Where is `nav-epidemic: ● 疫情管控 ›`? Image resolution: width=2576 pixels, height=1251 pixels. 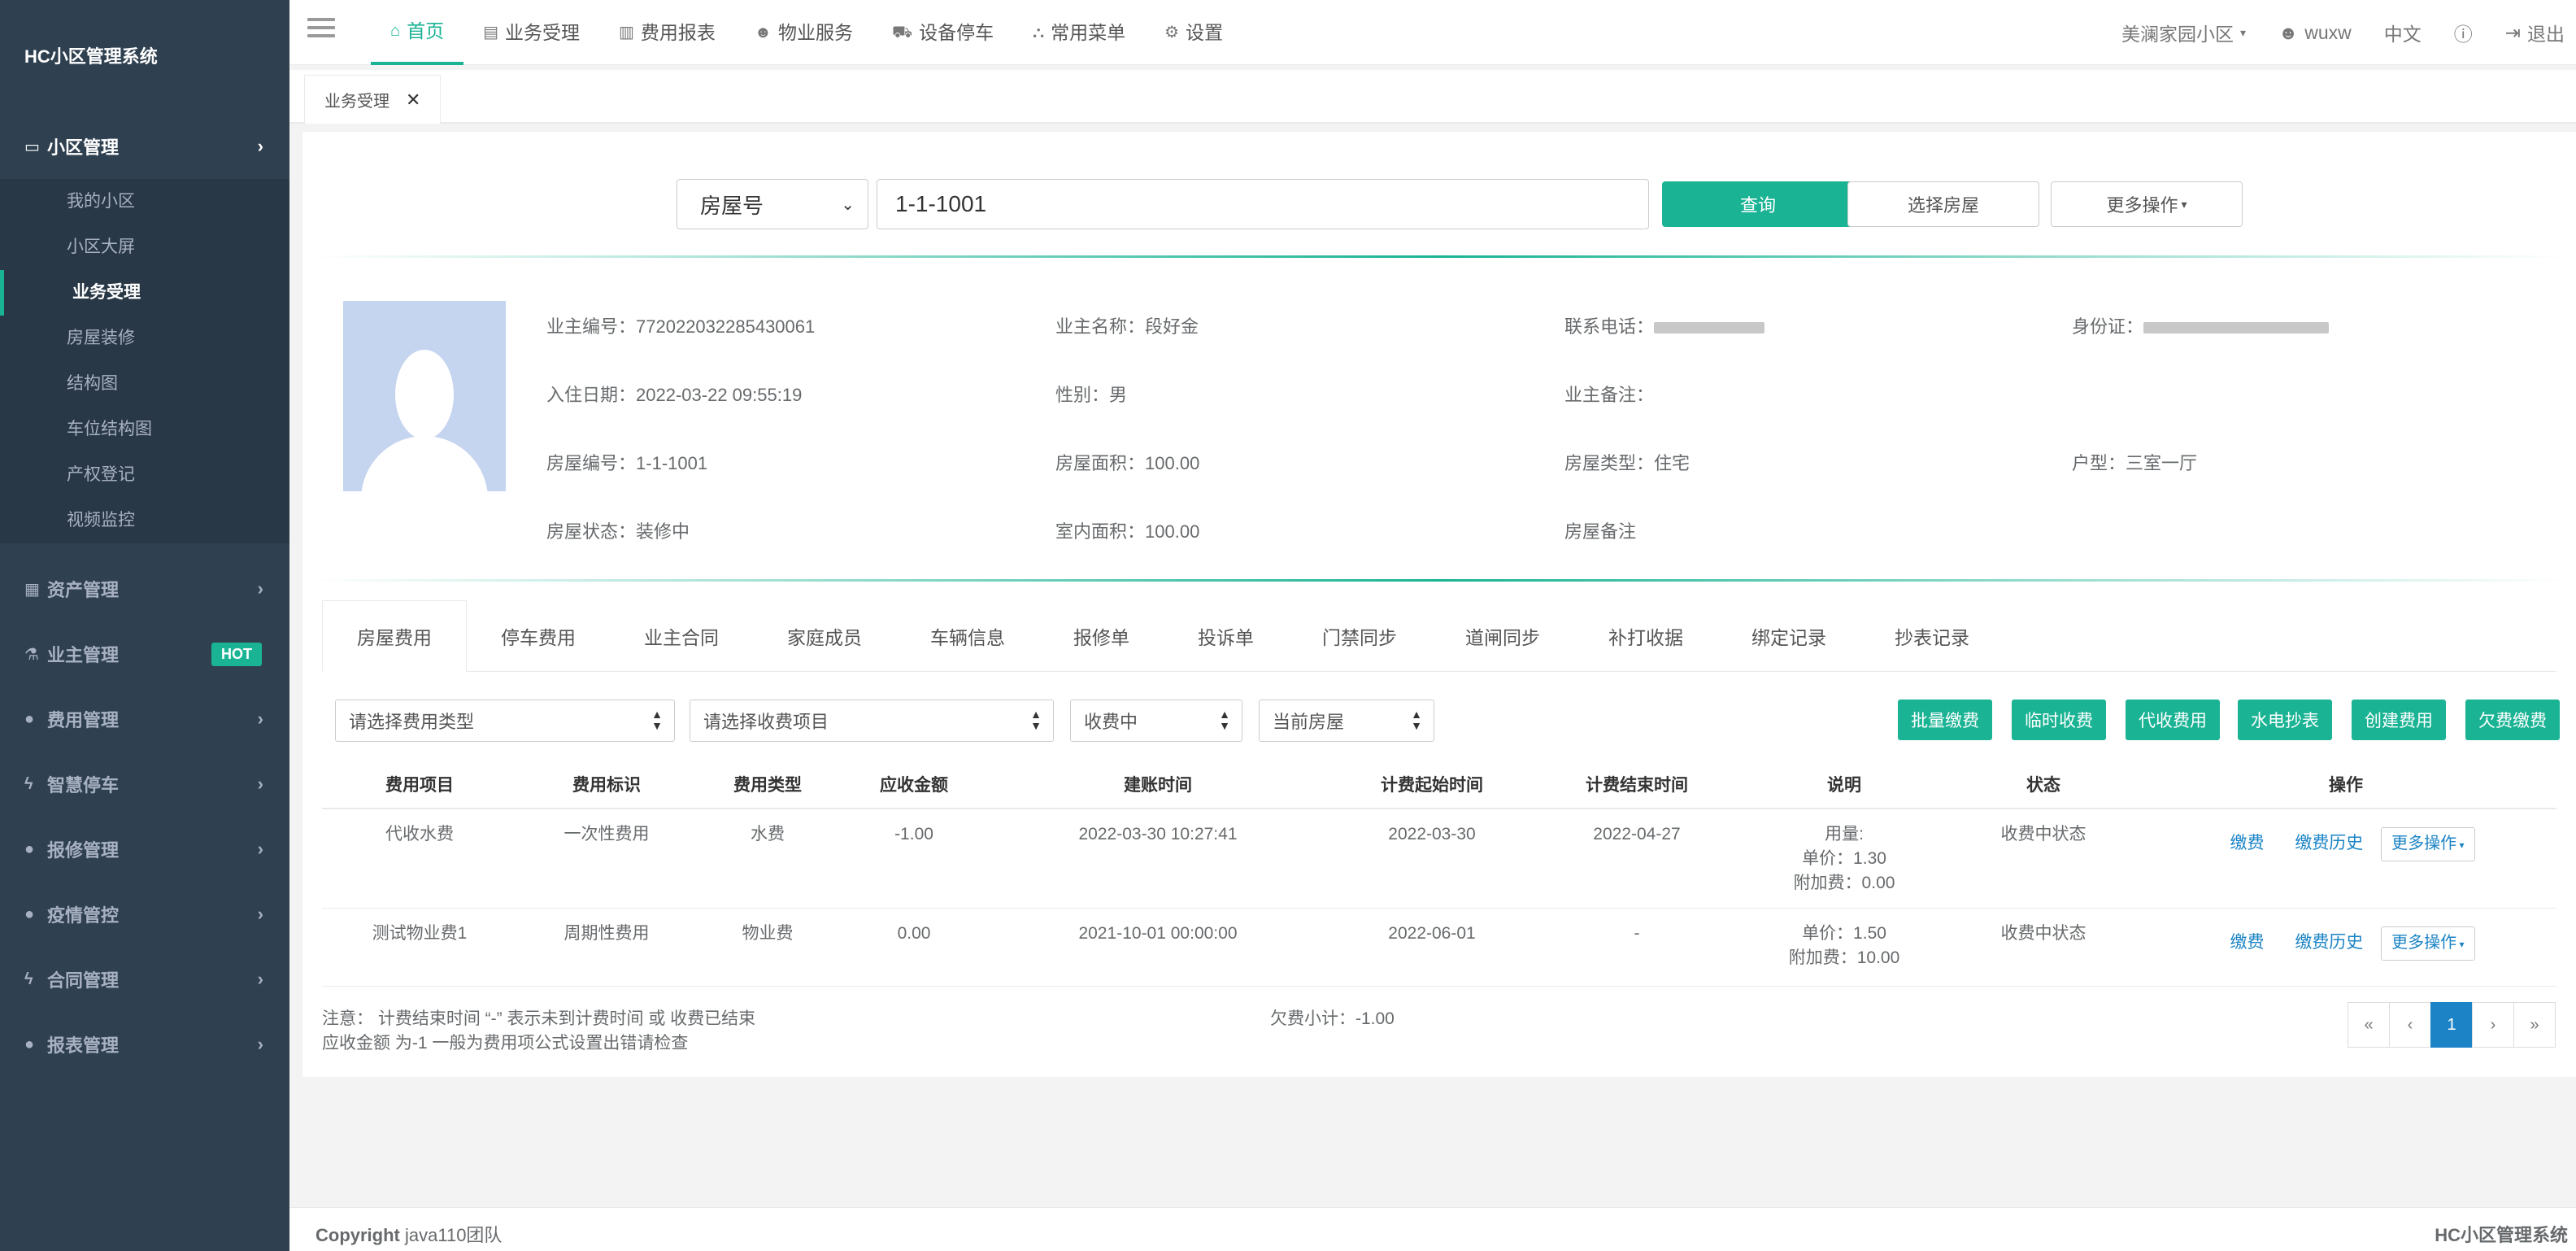
nav-epidemic: ● 疫情管控 › is located at coordinates (145, 915).